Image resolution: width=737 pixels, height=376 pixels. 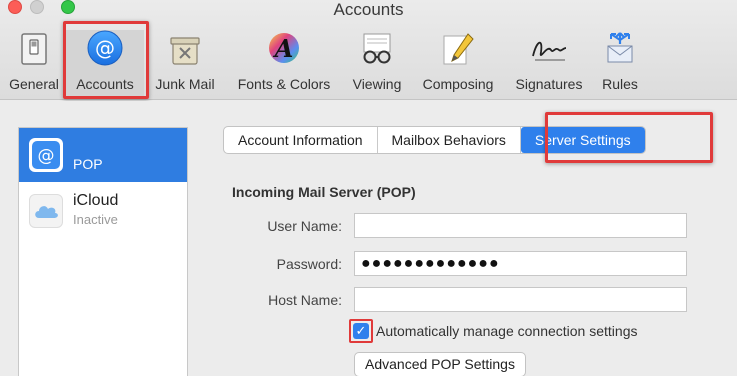 I want to click on svg-text: A, so click(x=283, y=48).